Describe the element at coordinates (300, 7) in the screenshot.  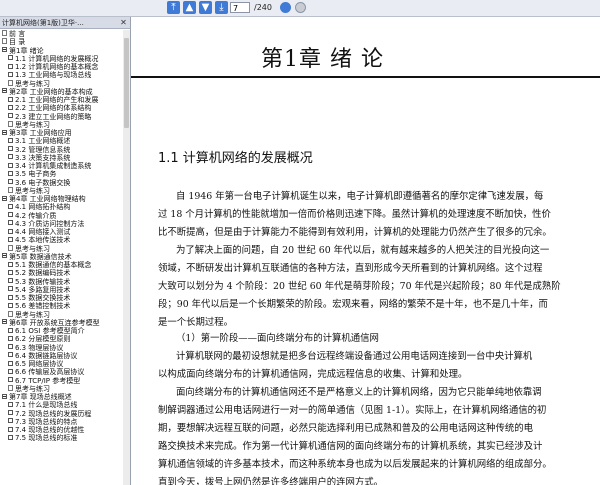
I see `stop-icon` at that location.